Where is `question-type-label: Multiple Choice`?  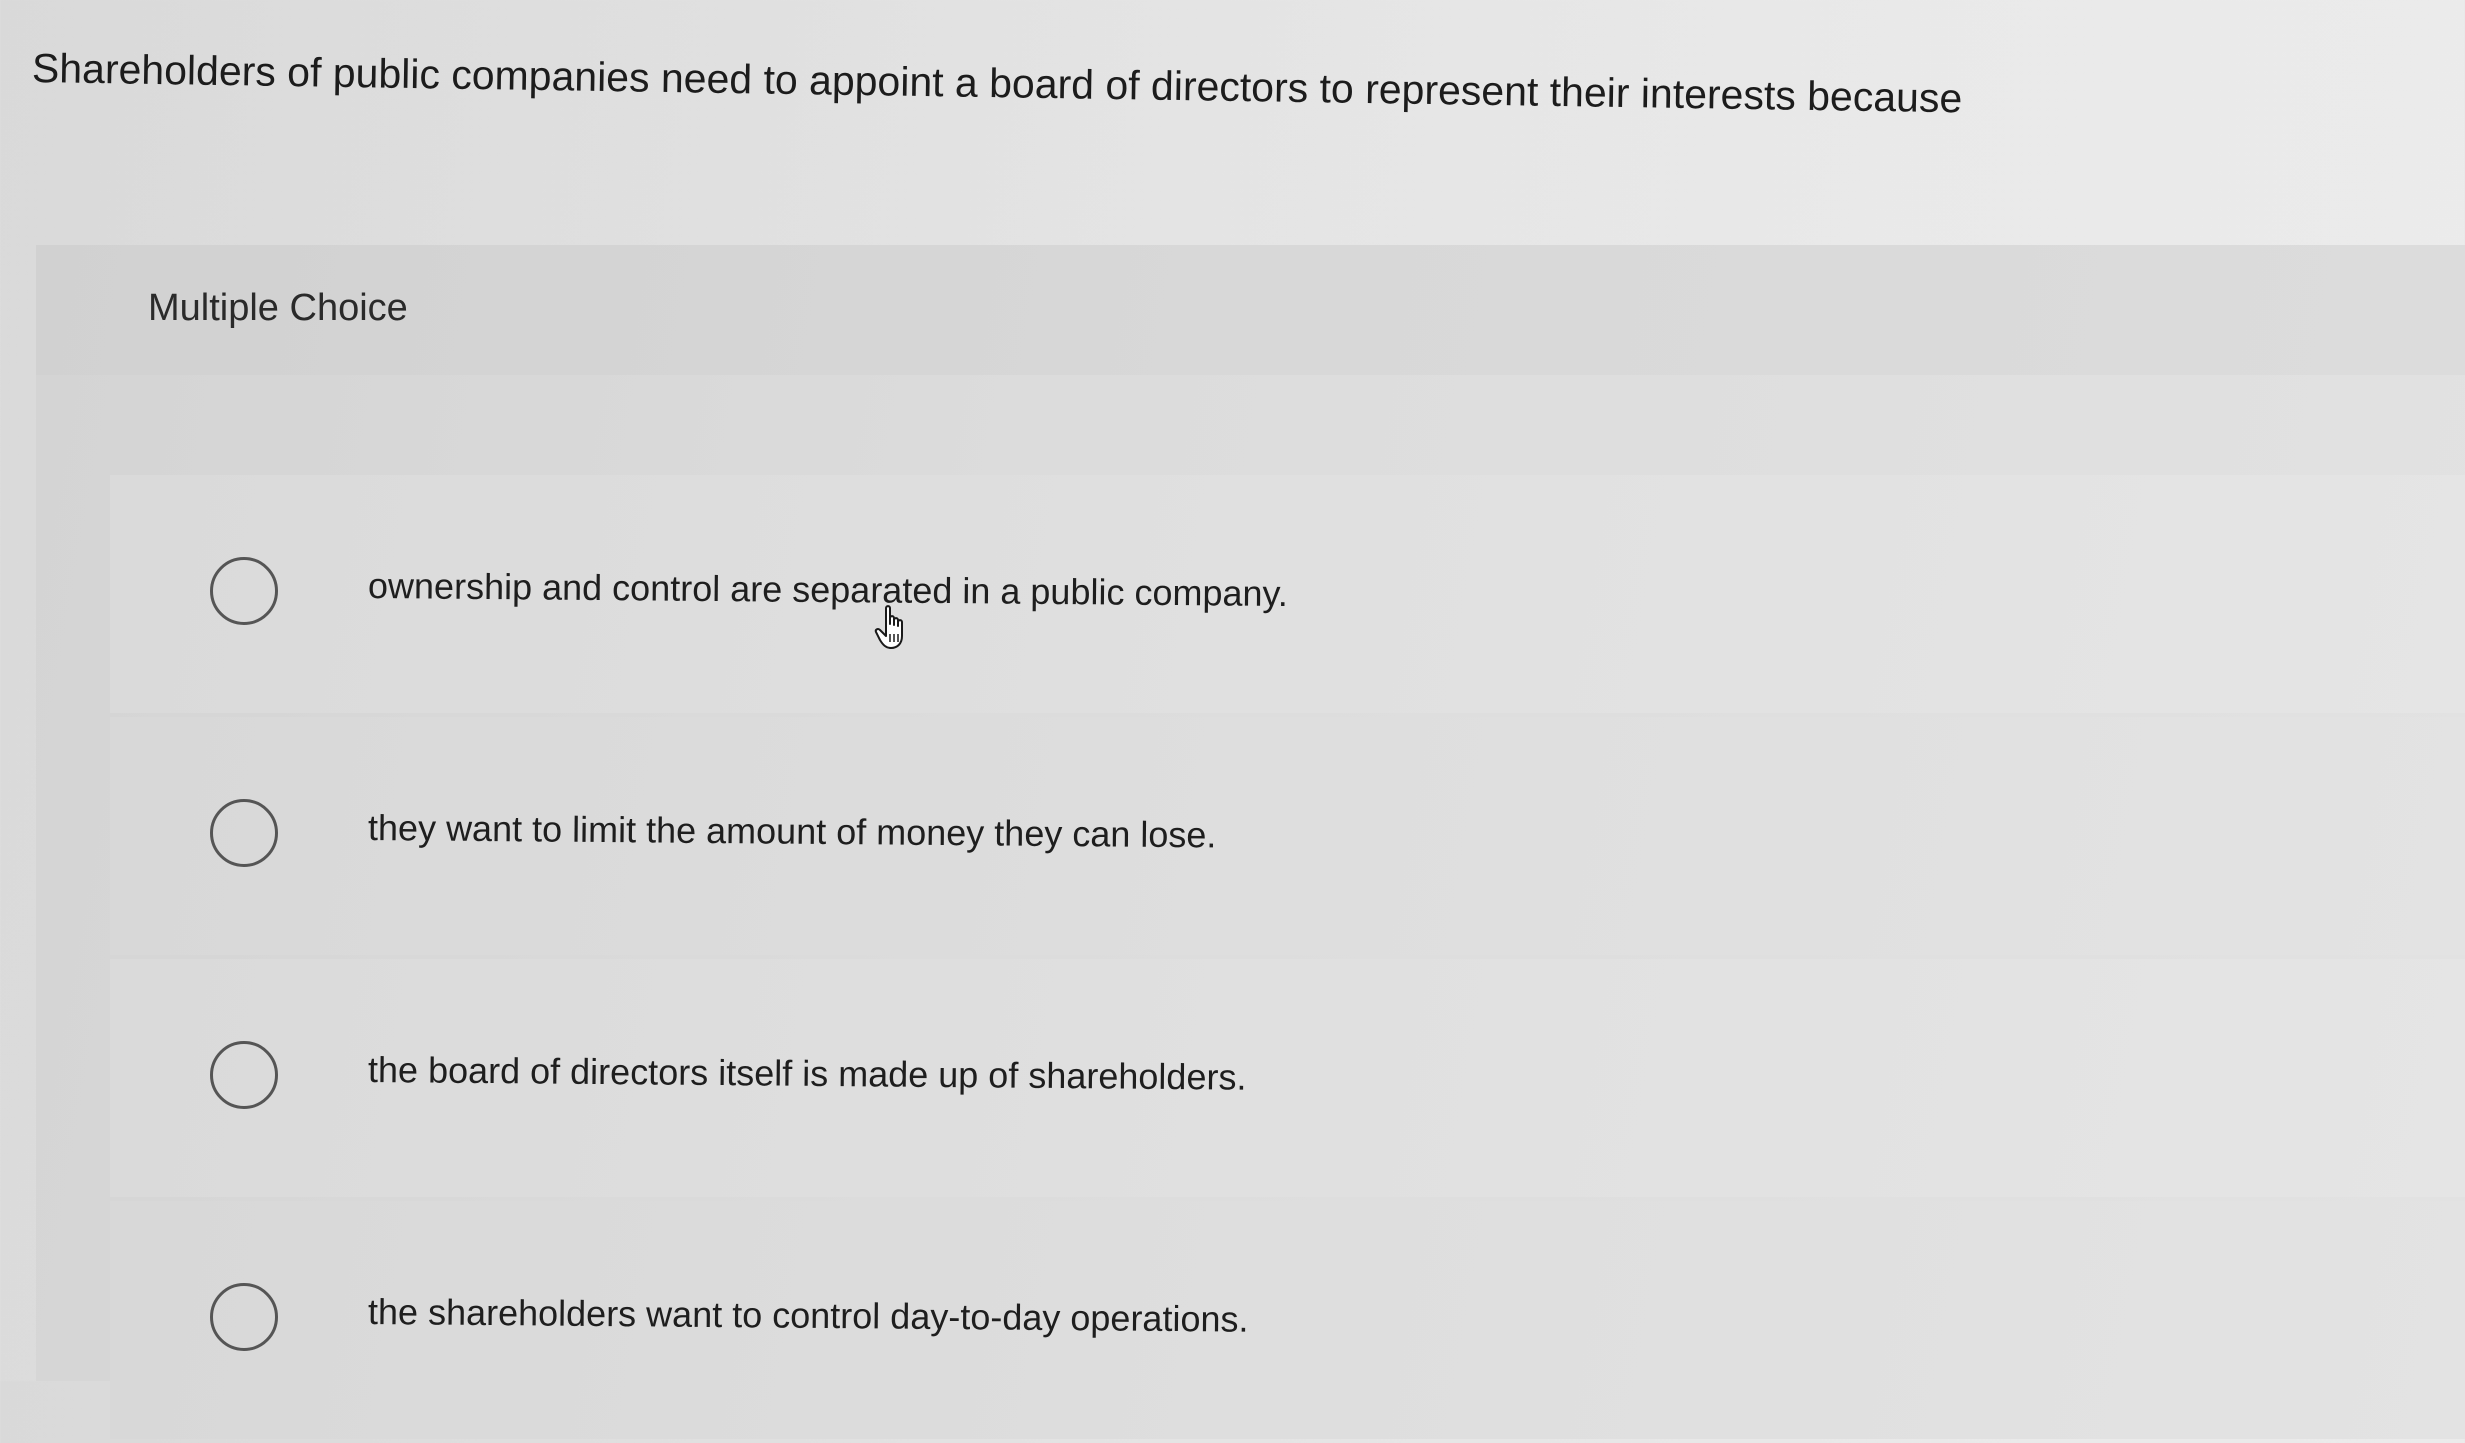 question-type-label: Multiple Choice is located at coordinates (278, 308).